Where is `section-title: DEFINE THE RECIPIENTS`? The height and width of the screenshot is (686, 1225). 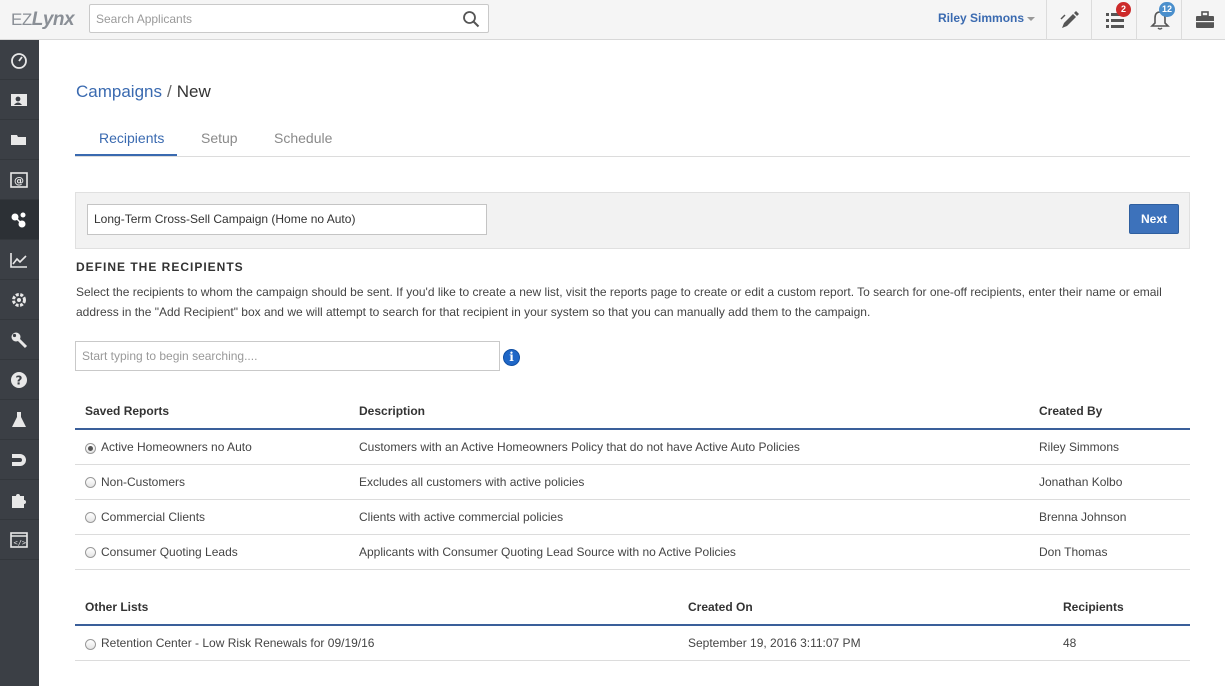
section-title: DEFINE THE RECIPIENTS is located at coordinates (160, 267).